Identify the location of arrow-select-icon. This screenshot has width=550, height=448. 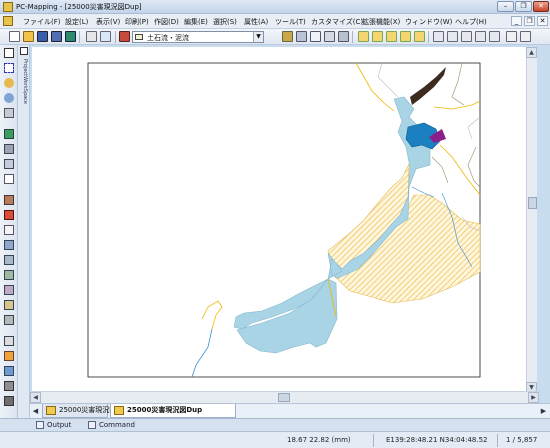
(9, 53).